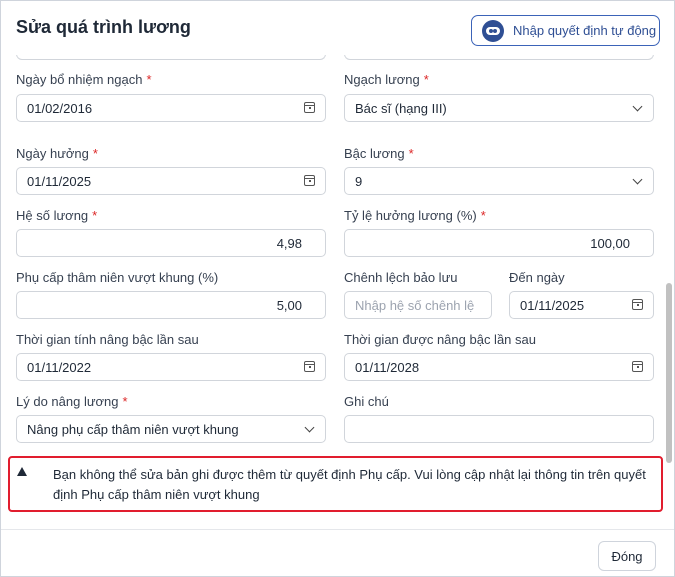 The image size is (675, 577). What do you see at coordinates (499, 181) in the screenshot?
I see `salary-step-select: 9` at bounding box center [499, 181].